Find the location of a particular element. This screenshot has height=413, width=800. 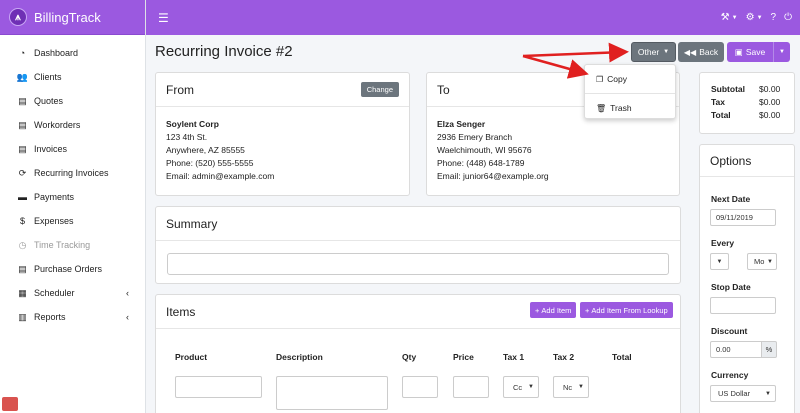

tax2-select: Nc ▼ is located at coordinates (571, 387).